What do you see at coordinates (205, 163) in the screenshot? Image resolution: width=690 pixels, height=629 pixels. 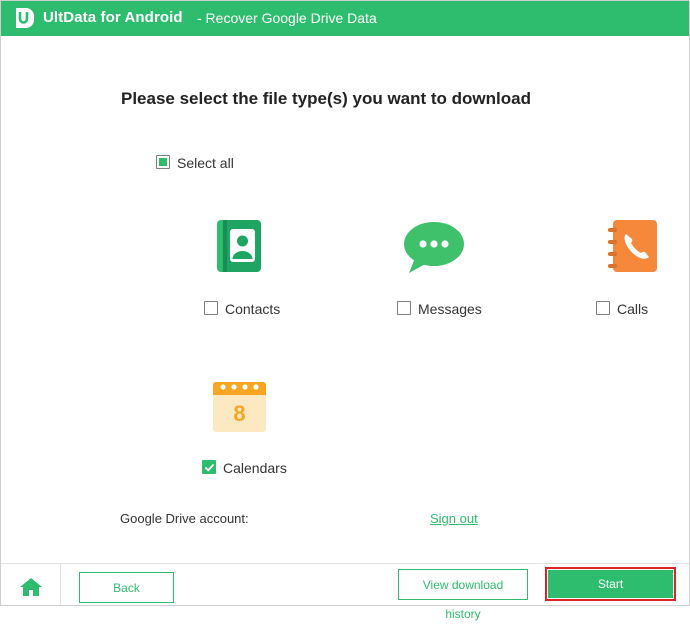 I see `select-all-label: Select all` at bounding box center [205, 163].